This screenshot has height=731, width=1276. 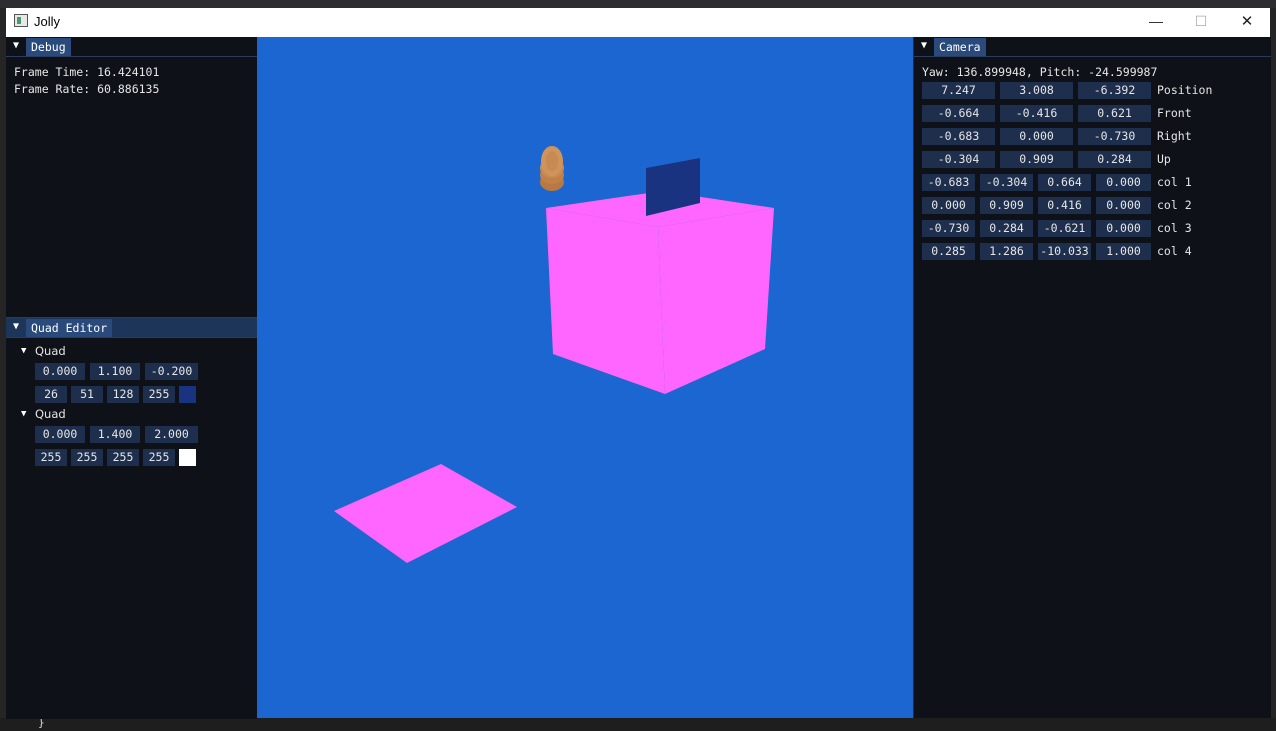 What do you see at coordinates (1036, 90) in the screenshot?
I see `position-y-field: 3.008` at bounding box center [1036, 90].